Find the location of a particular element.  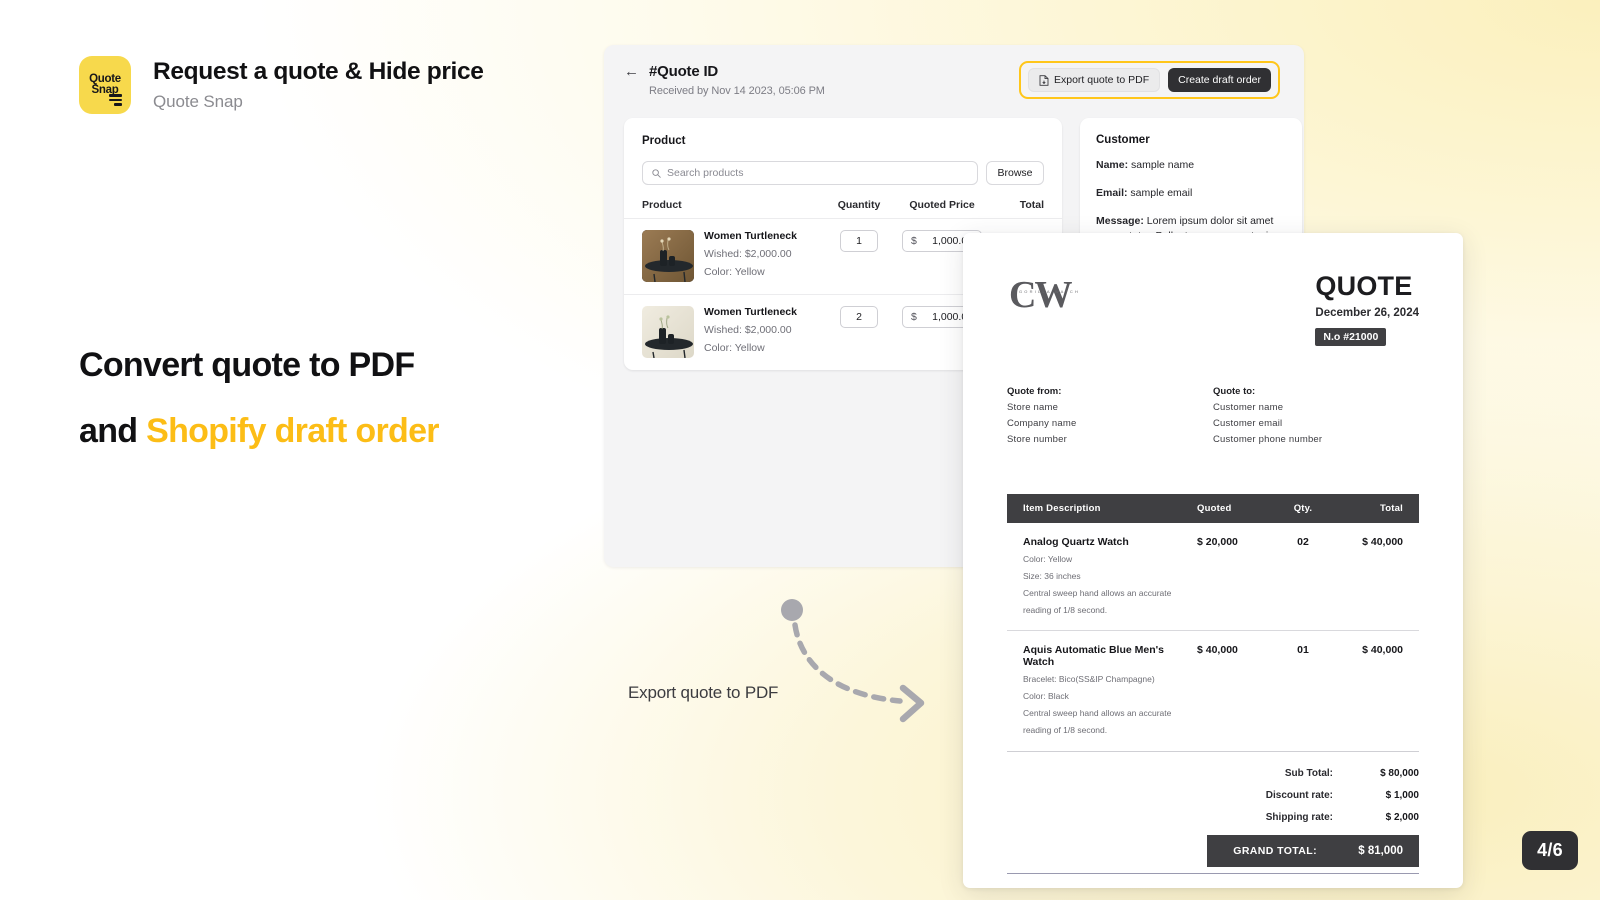

headline-line-1: Convert quote to PDF is located at coordinates (247, 365).